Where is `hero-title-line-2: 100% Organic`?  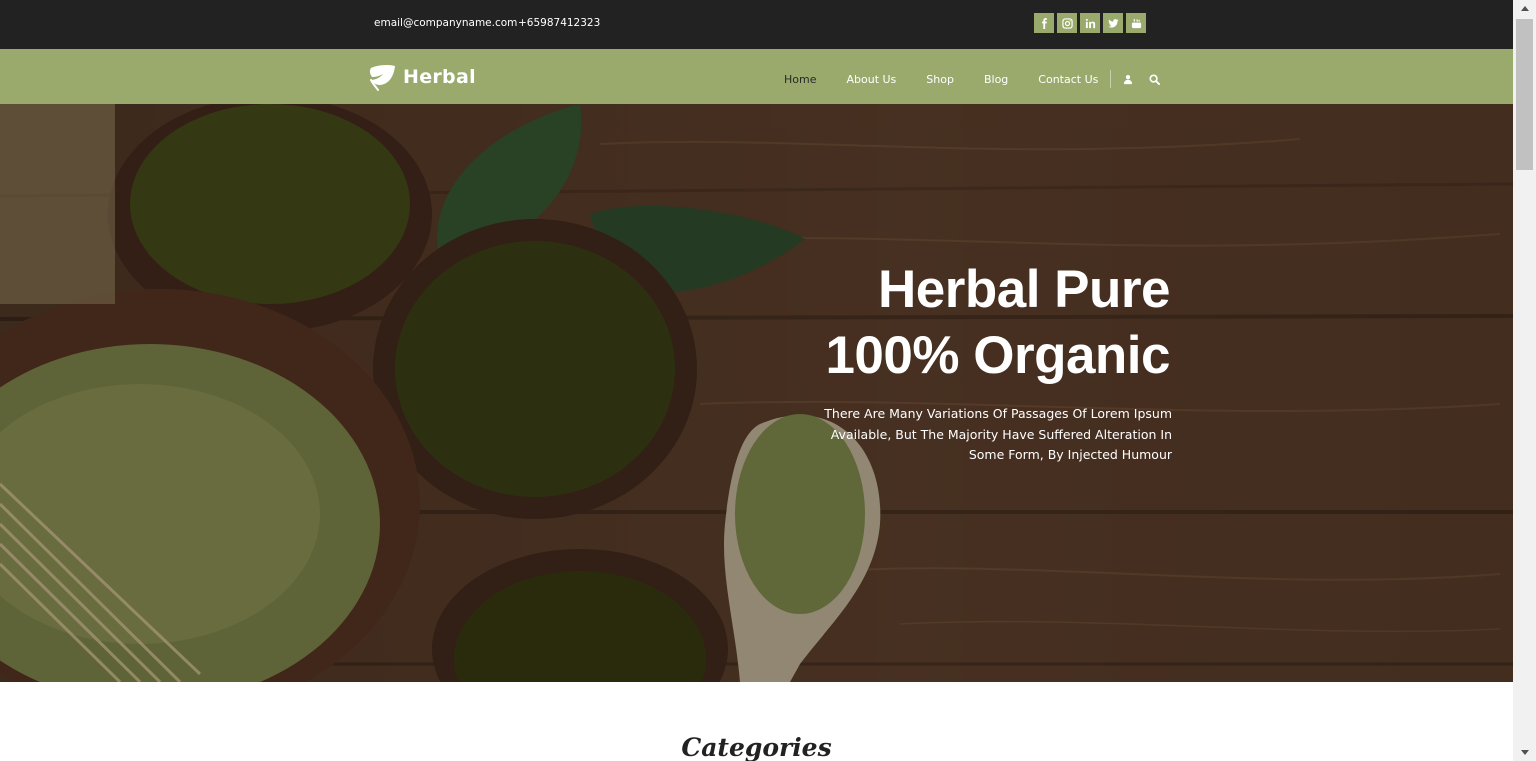 hero-title-line-2: 100% Organic is located at coordinates (997, 355).